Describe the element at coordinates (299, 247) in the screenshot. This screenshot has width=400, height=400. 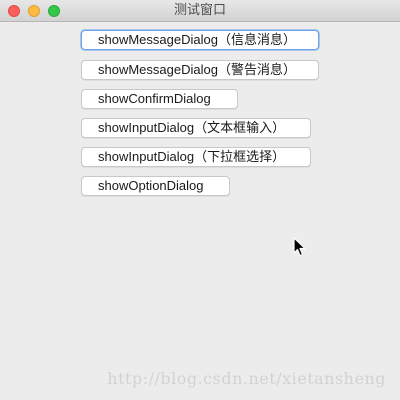
I see `mouse-pointer-icon` at that location.